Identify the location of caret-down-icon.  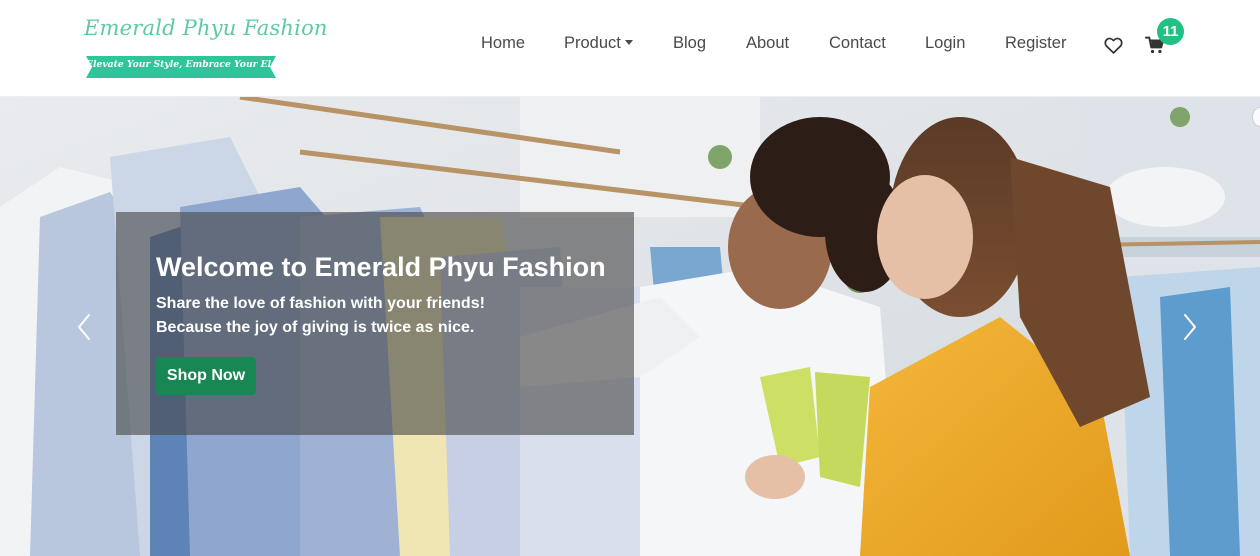
(628, 42).